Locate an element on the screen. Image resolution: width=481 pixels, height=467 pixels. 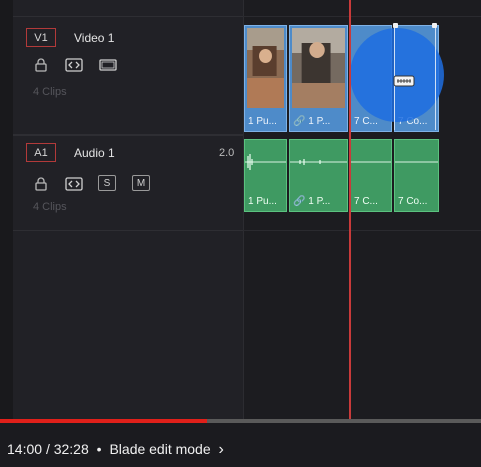
video-track-name: Video 1 is located at coordinates (94, 38).